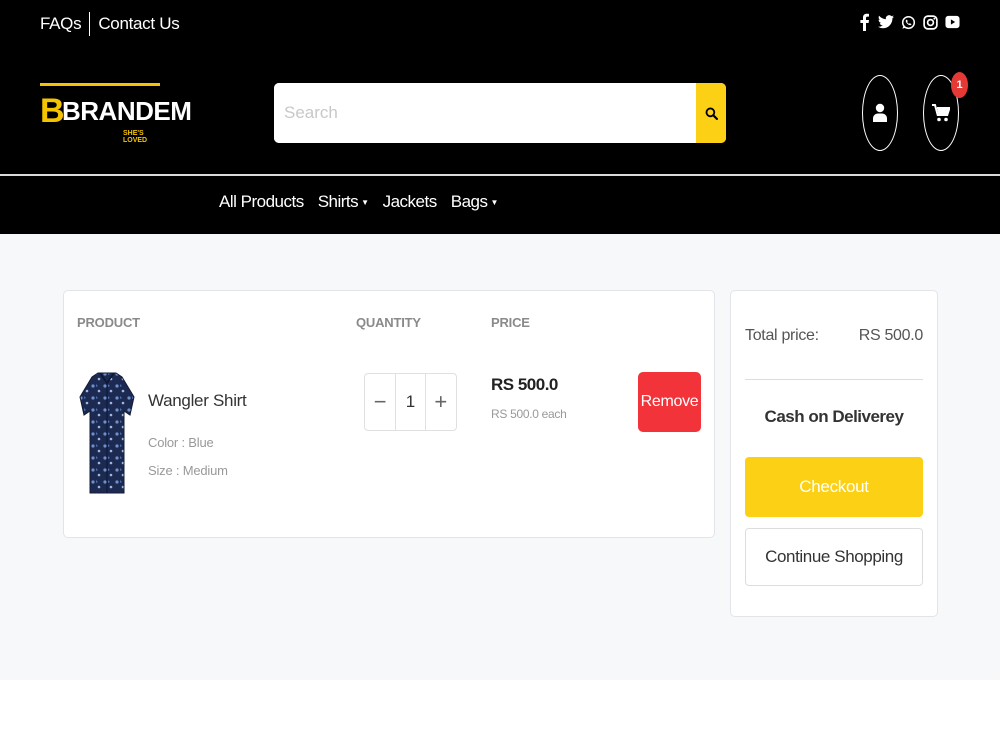  Describe the element at coordinates (834, 379) in the screenshot. I see `summary-divider` at that location.